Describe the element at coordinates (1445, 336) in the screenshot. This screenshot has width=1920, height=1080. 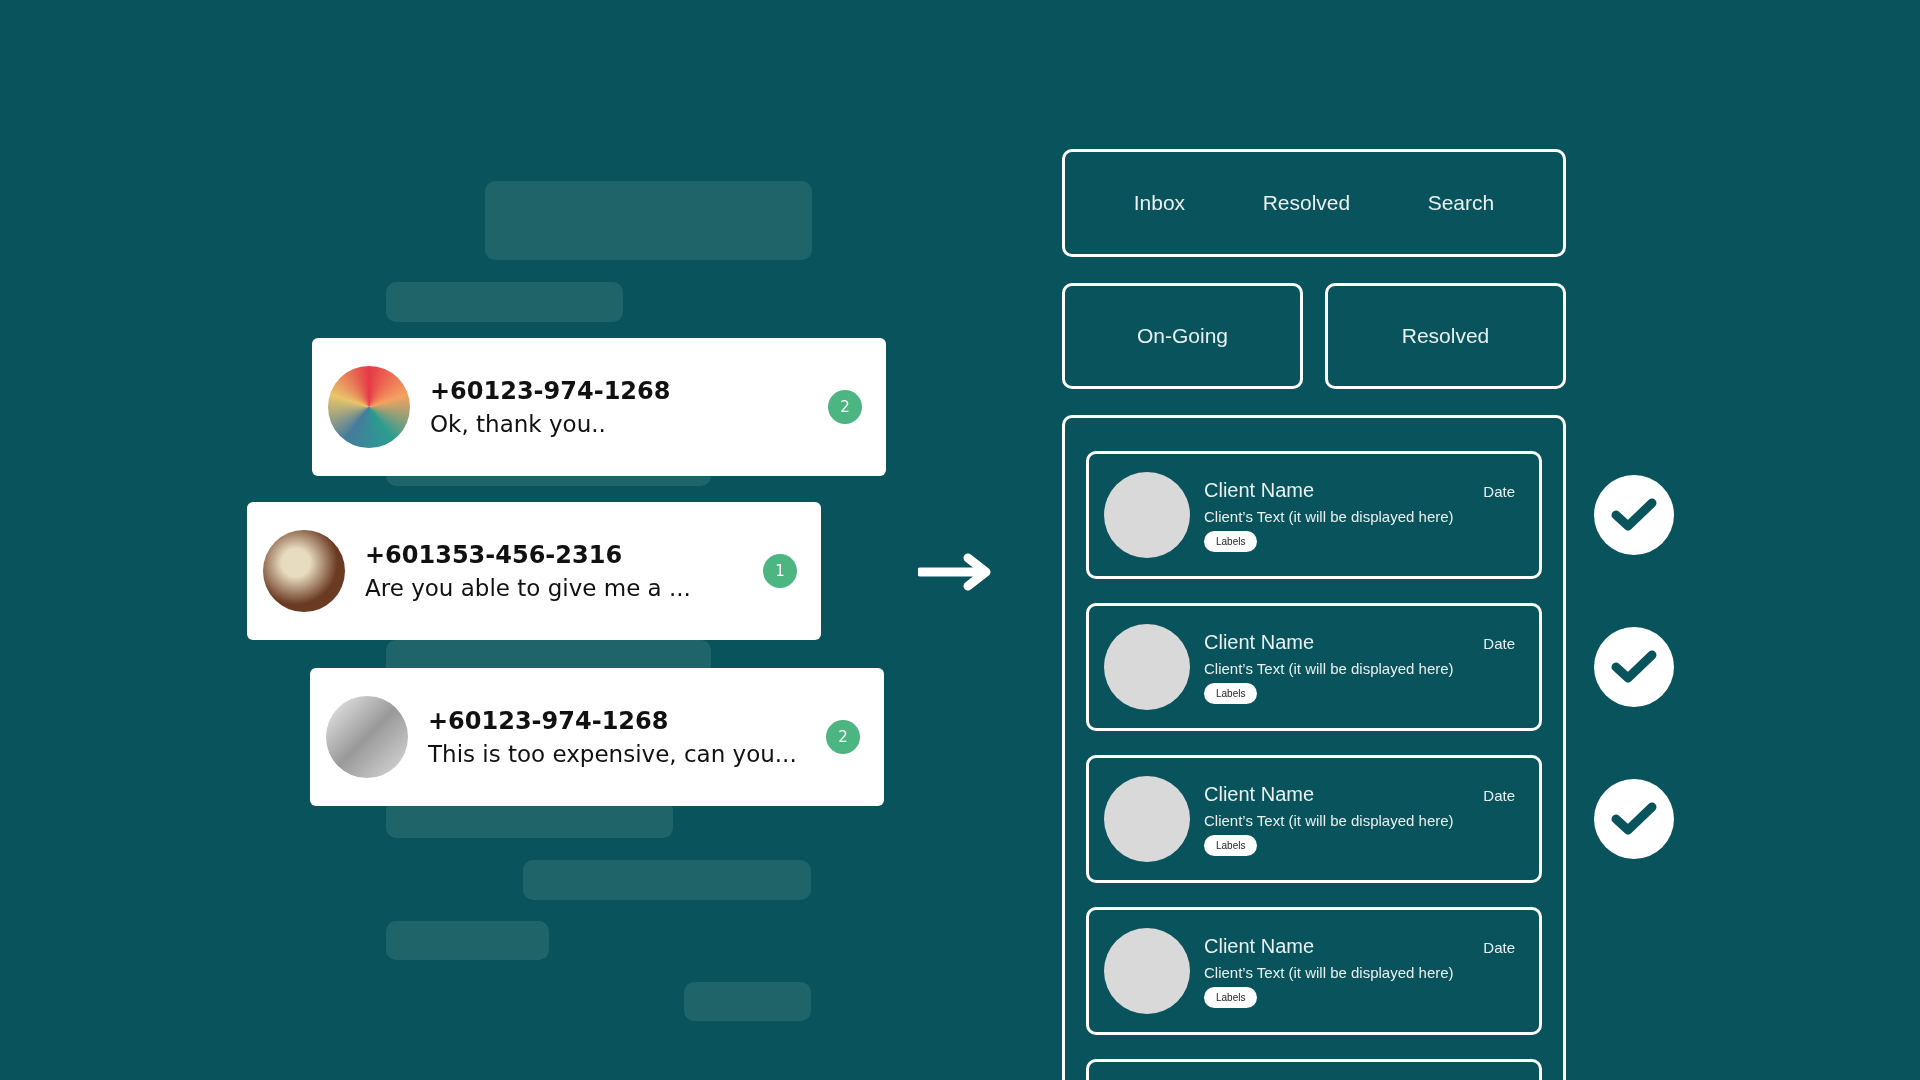
I see `filter-button: Resolved` at that location.